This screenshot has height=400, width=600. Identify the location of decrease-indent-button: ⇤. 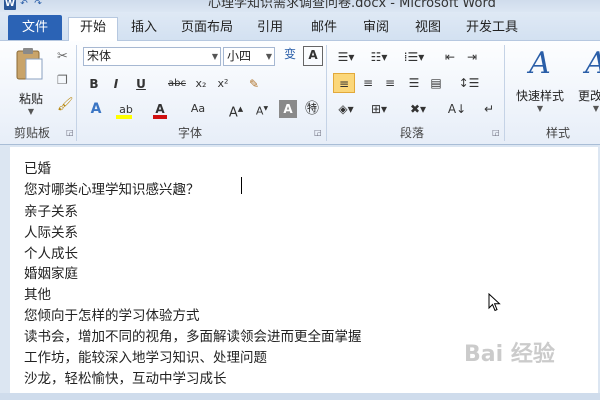
(450, 57).